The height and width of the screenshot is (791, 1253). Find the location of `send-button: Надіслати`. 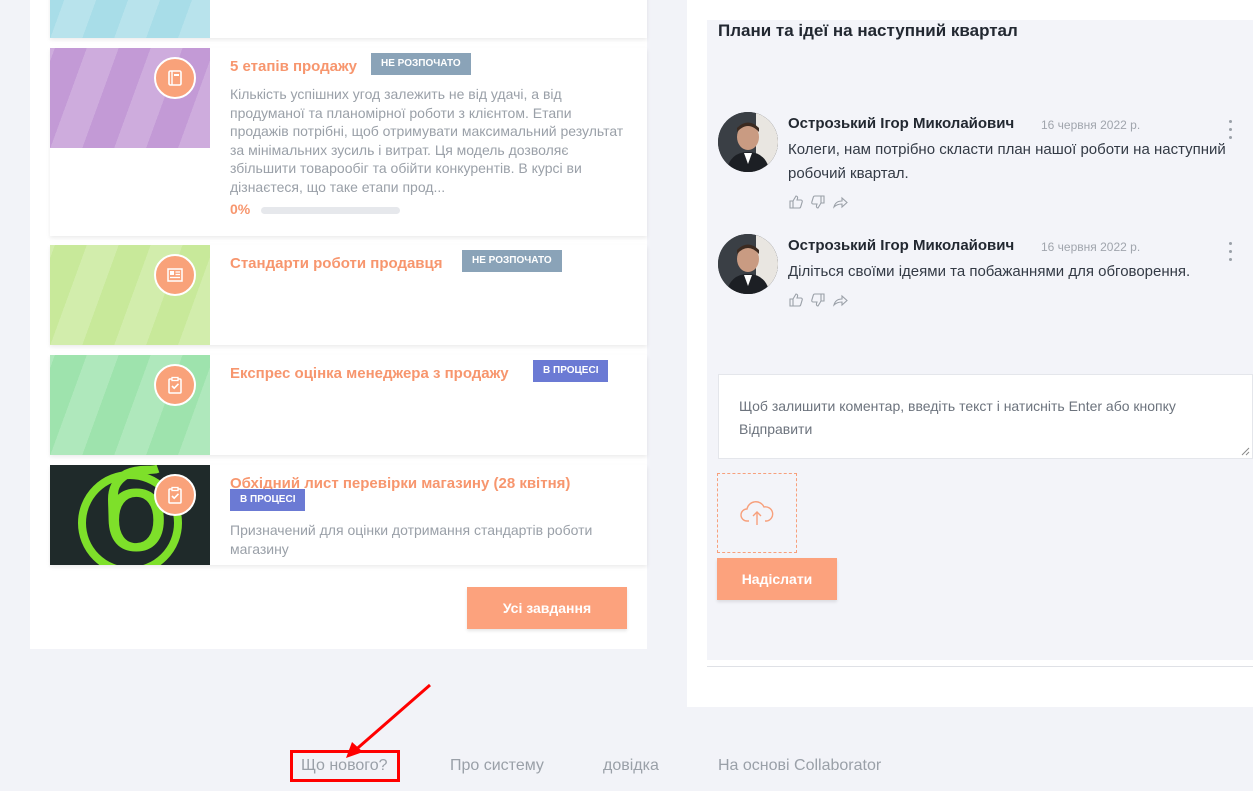

send-button: Надіслати is located at coordinates (777, 579).